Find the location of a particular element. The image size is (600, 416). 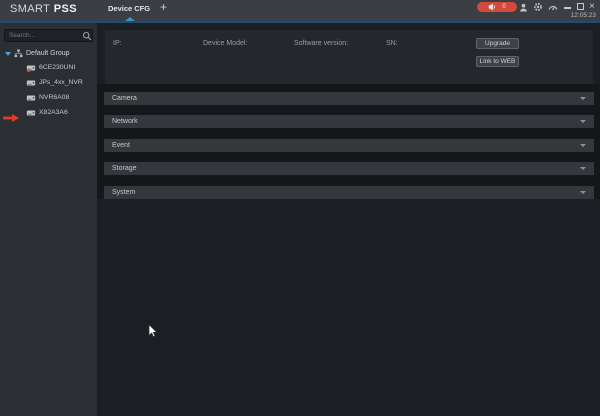

title-bar: SMART PSS Device CFG + 0 × 12:05:23 is located at coordinates (300, 11).